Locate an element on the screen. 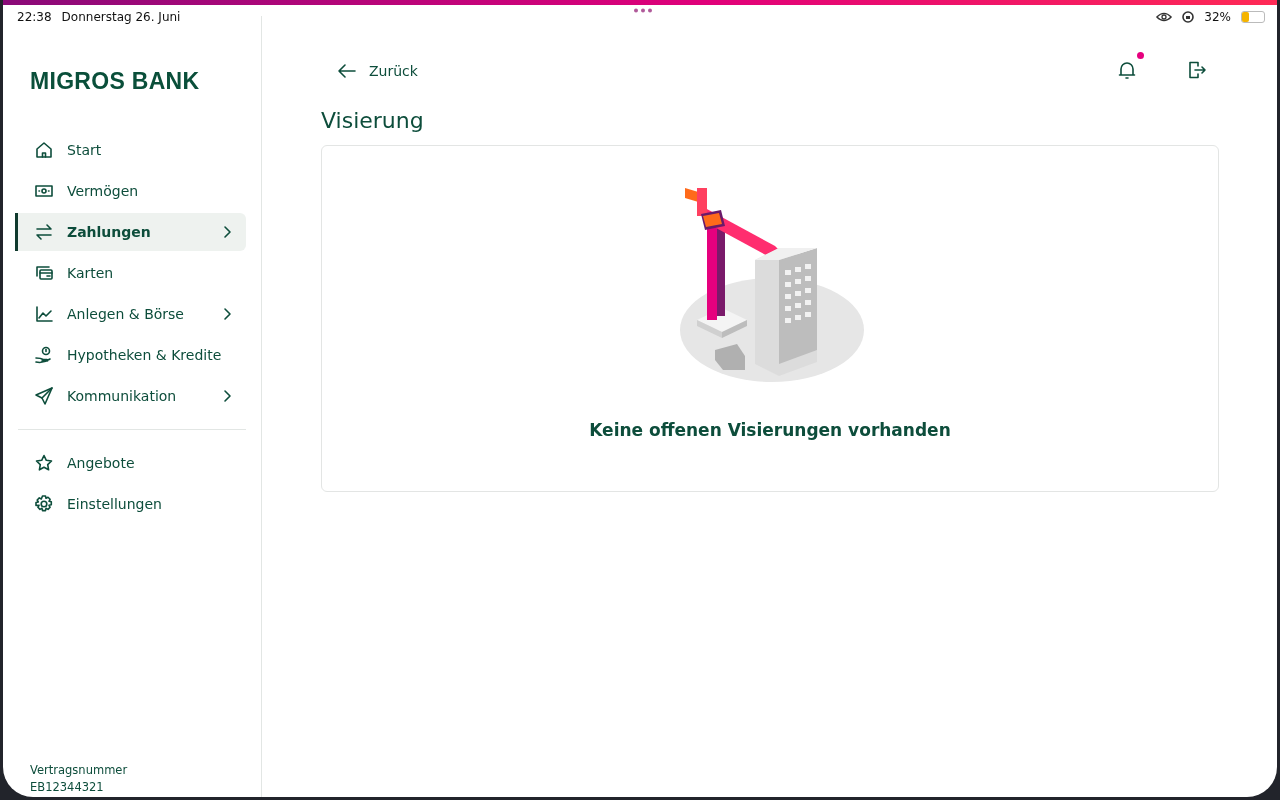  home-icon is located at coordinates (44, 150).